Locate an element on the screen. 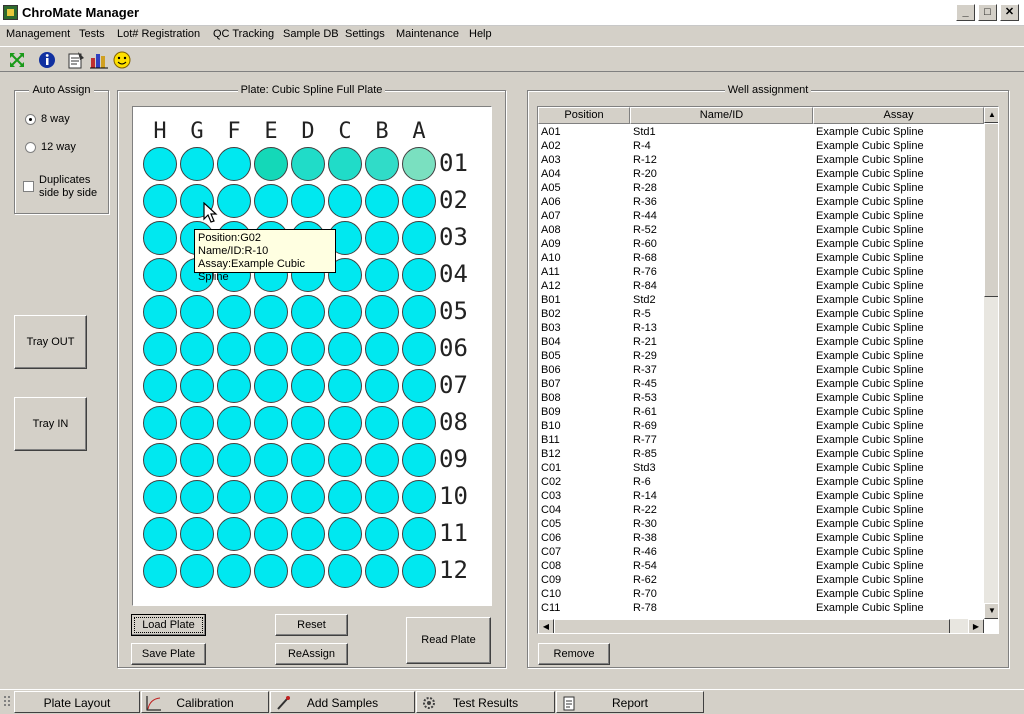  scroll-up-icon: ▲ is located at coordinates (991, 115).